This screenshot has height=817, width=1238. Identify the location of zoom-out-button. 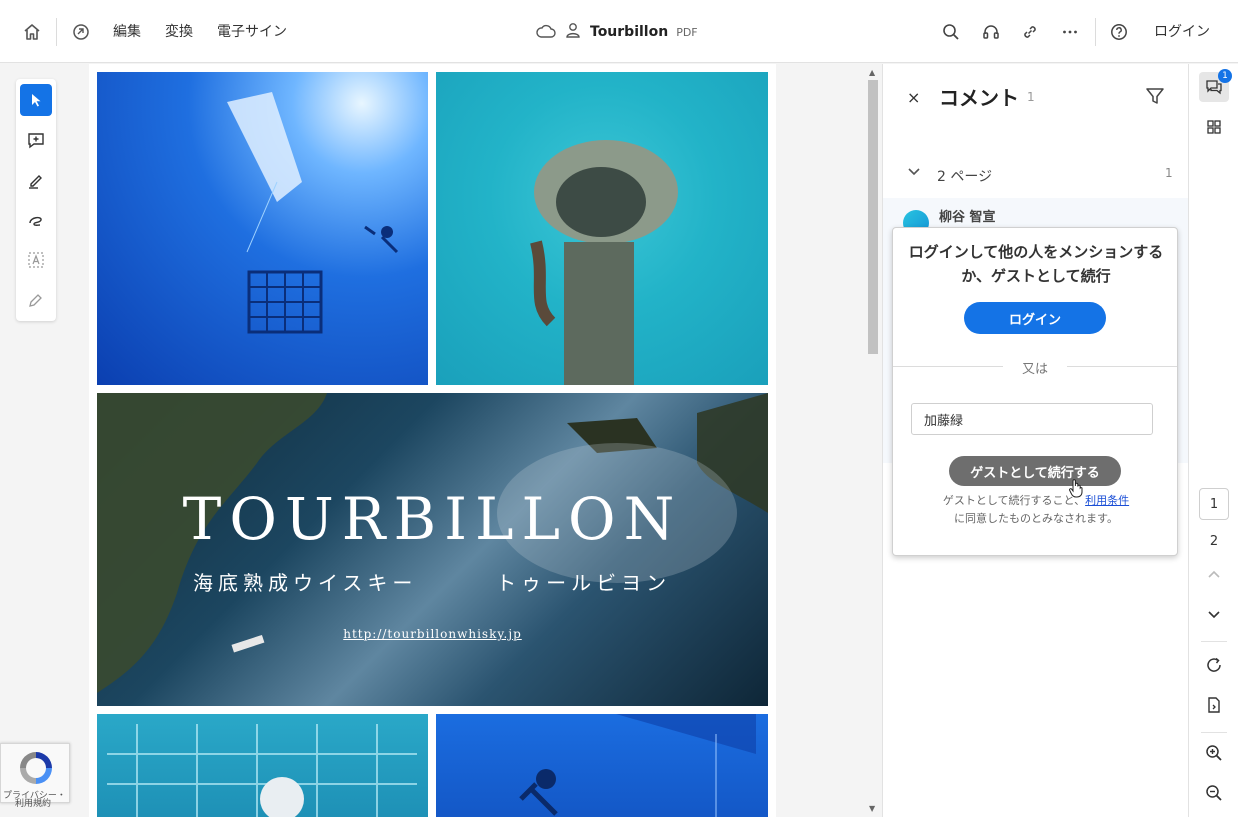
(1214, 793).